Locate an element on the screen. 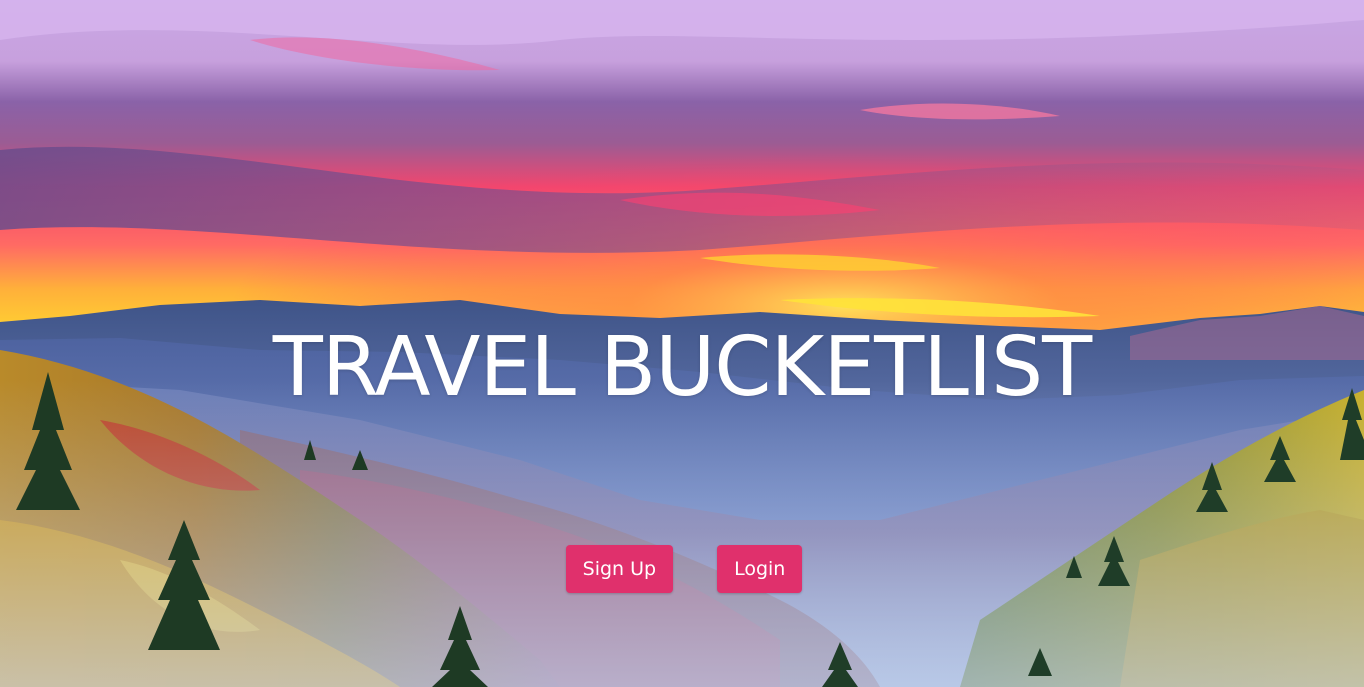  auth-button-group: Sign Up Login is located at coordinates (682, 569).